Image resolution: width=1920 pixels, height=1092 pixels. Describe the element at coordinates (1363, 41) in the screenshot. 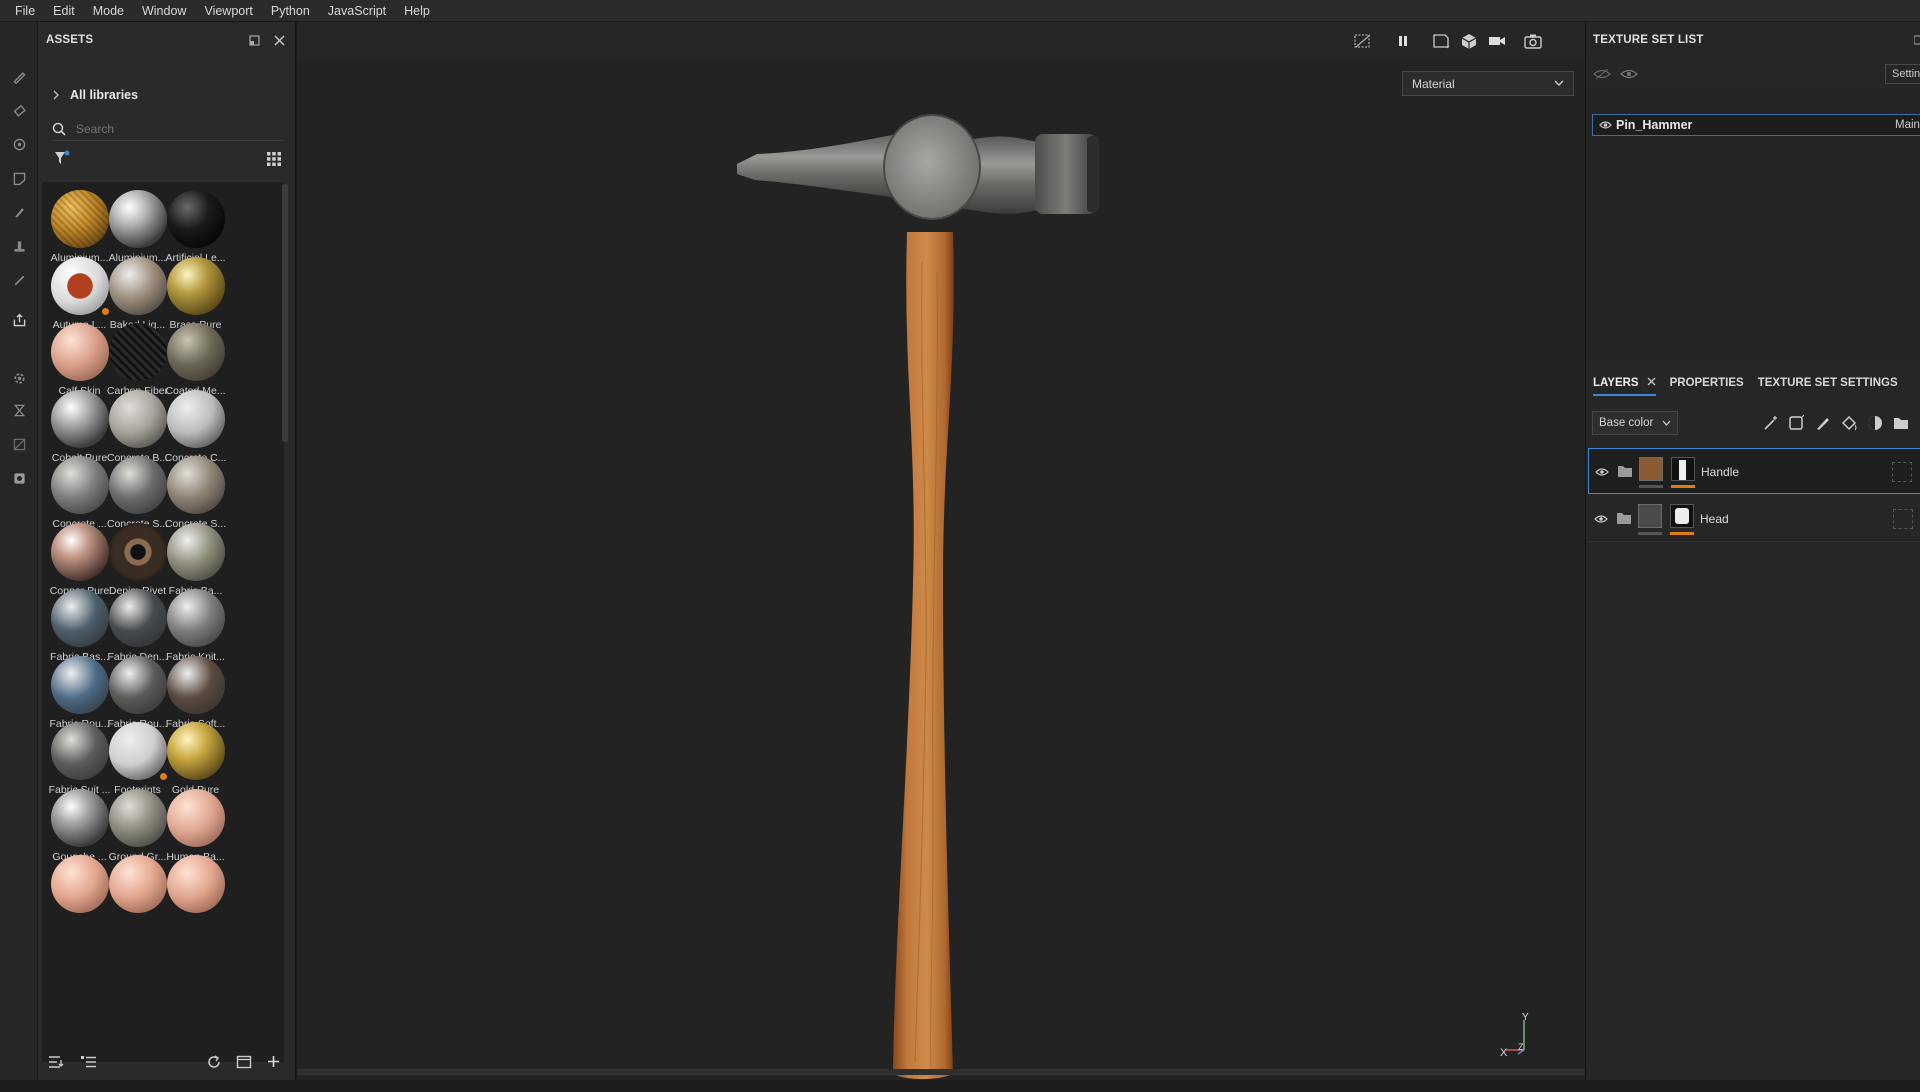

I see `hide-overlays-icon` at that location.